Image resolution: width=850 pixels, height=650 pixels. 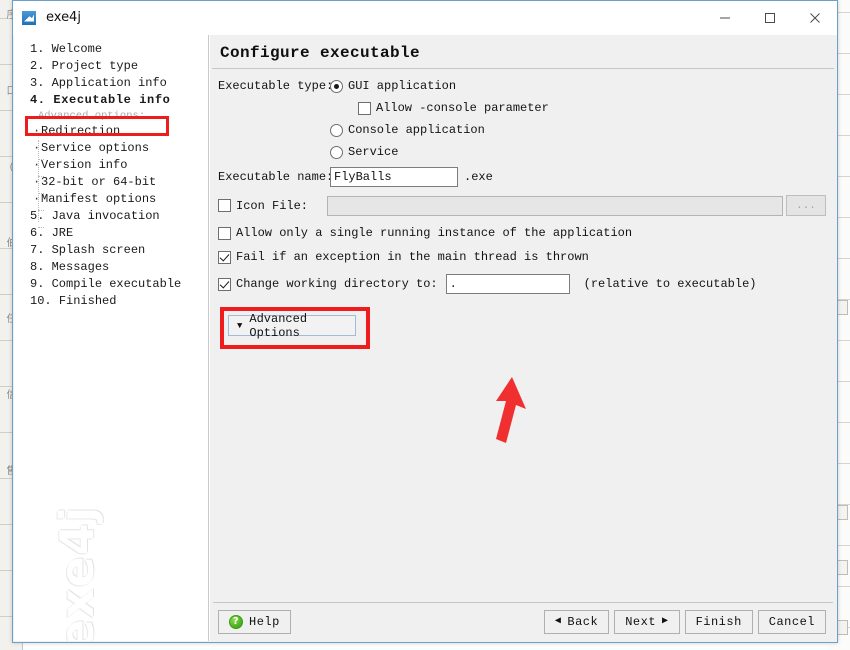 What do you see at coordinates (554, 205) in the screenshot?
I see `icon-file-input` at bounding box center [554, 205].